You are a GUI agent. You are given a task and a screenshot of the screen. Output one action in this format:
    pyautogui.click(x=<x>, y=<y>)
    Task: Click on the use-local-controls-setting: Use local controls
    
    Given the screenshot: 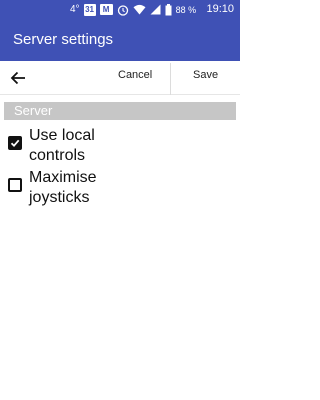 What is the action you would take?
    pyautogui.click(x=68, y=146)
    